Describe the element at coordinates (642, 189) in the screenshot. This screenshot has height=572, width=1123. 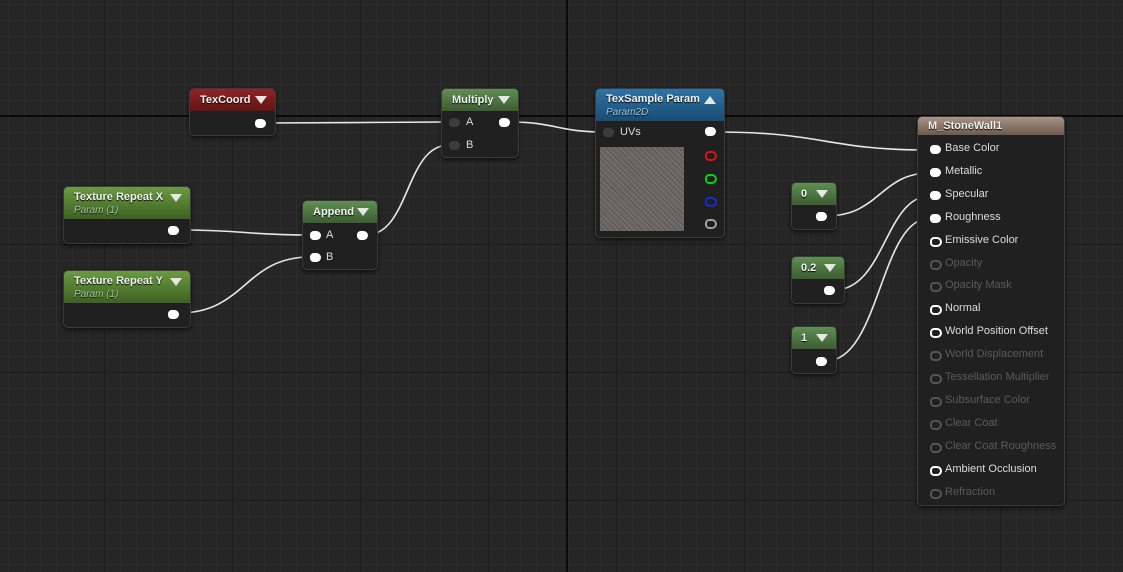
I see `texture-preview-thumbnail` at that location.